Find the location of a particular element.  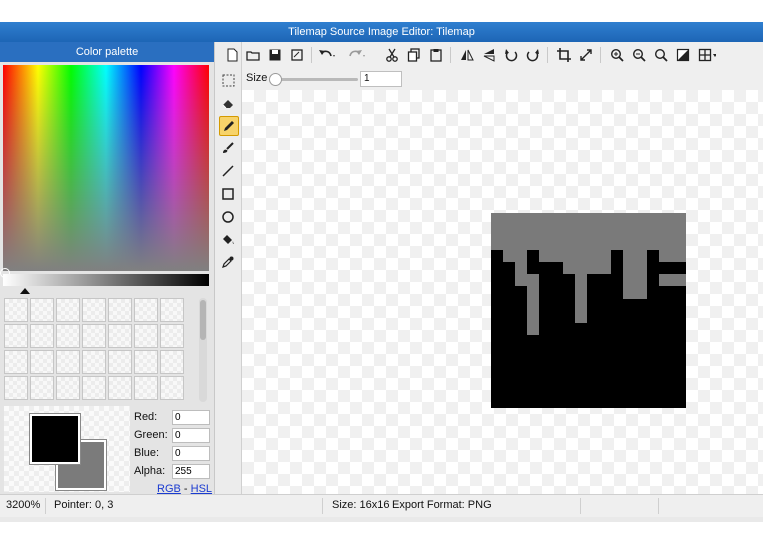

paste-button is located at coordinates (436, 55).